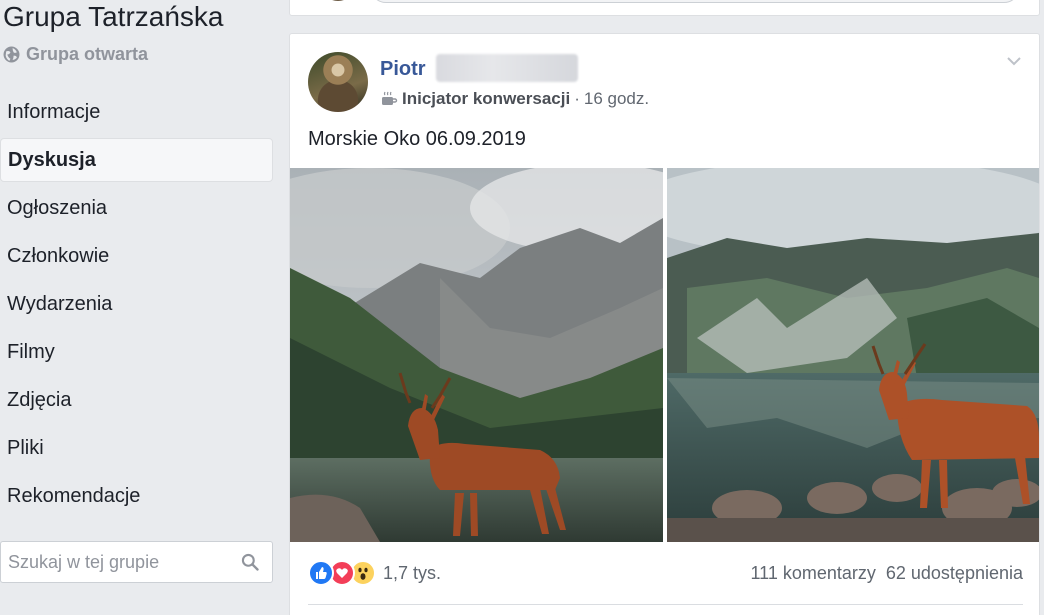 The height and width of the screenshot is (615, 1044). Describe the element at coordinates (52, 159) in the screenshot. I see `nav-label: Dyskusja` at that location.